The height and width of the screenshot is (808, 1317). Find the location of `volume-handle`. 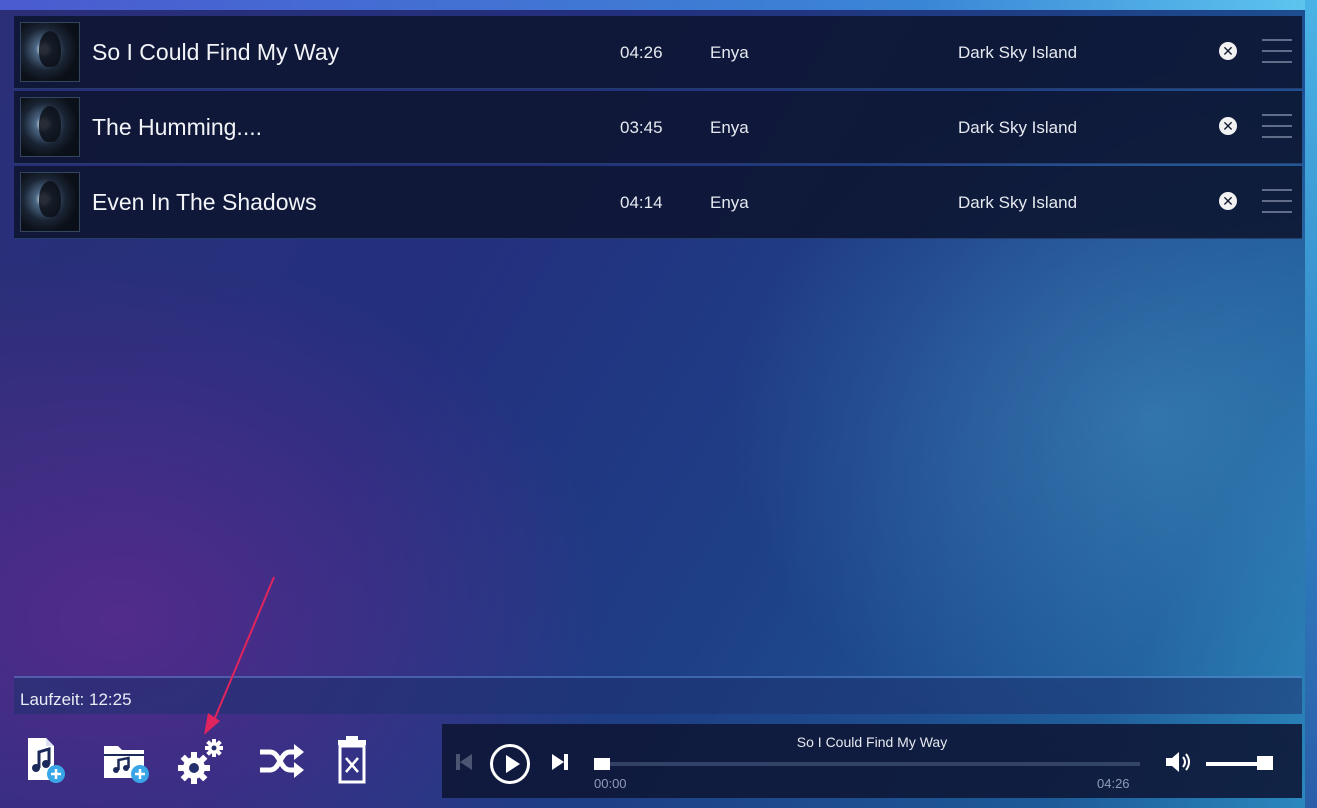

volume-handle is located at coordinates (1265, 763).